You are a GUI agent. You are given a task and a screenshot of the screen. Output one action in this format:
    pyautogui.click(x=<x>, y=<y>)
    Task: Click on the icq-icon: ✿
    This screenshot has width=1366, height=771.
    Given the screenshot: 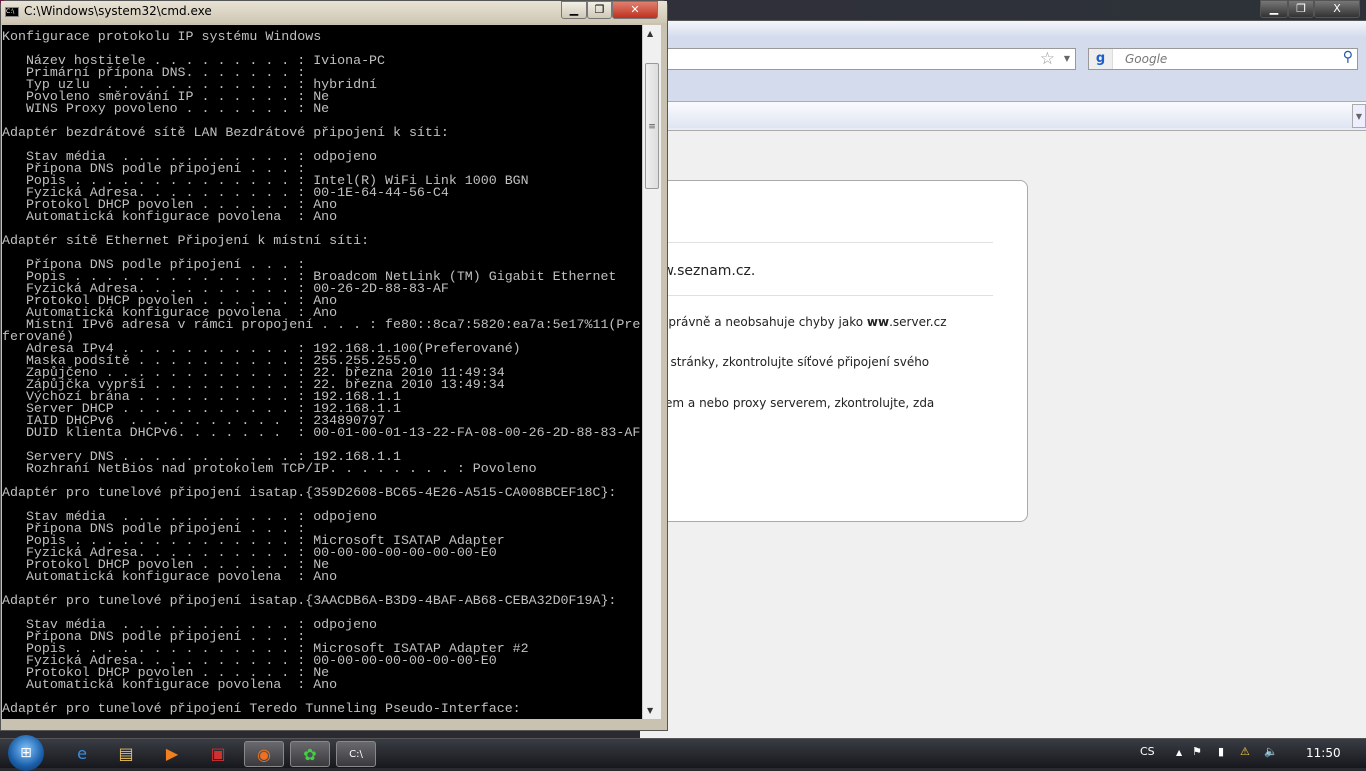 What is the action you would take?
    pyautogui.click(x=310, y=754)
    